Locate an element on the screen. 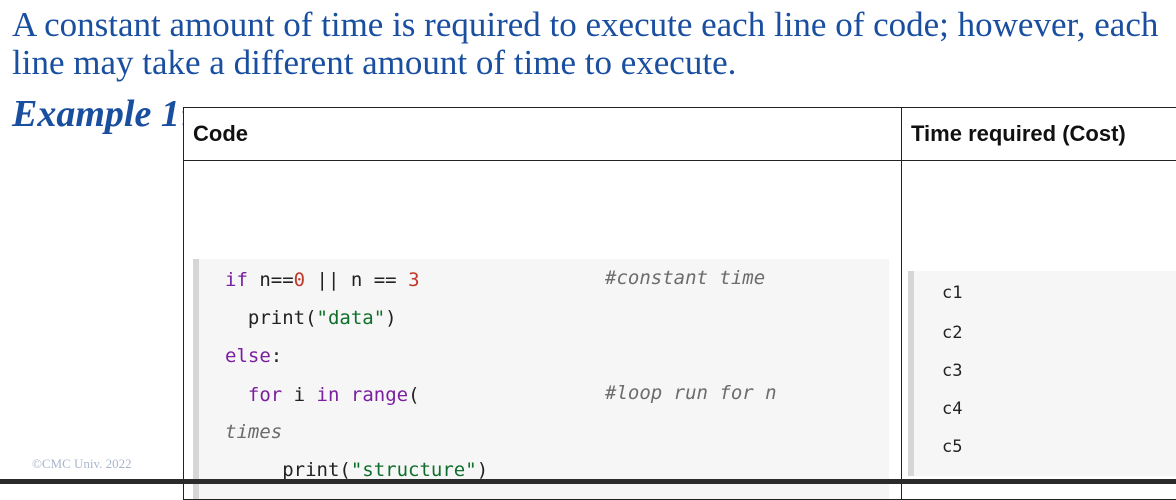 The image size is (1176, 500). cost-block: c1 c2 c3 c4 c5 is located at coordinates (1042, 373).